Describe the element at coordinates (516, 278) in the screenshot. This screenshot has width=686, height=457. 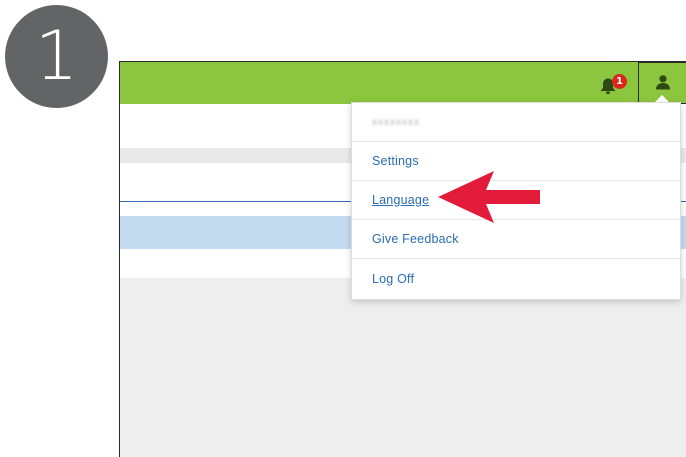
I see `menu-item-log-off: Log Off` at that location.